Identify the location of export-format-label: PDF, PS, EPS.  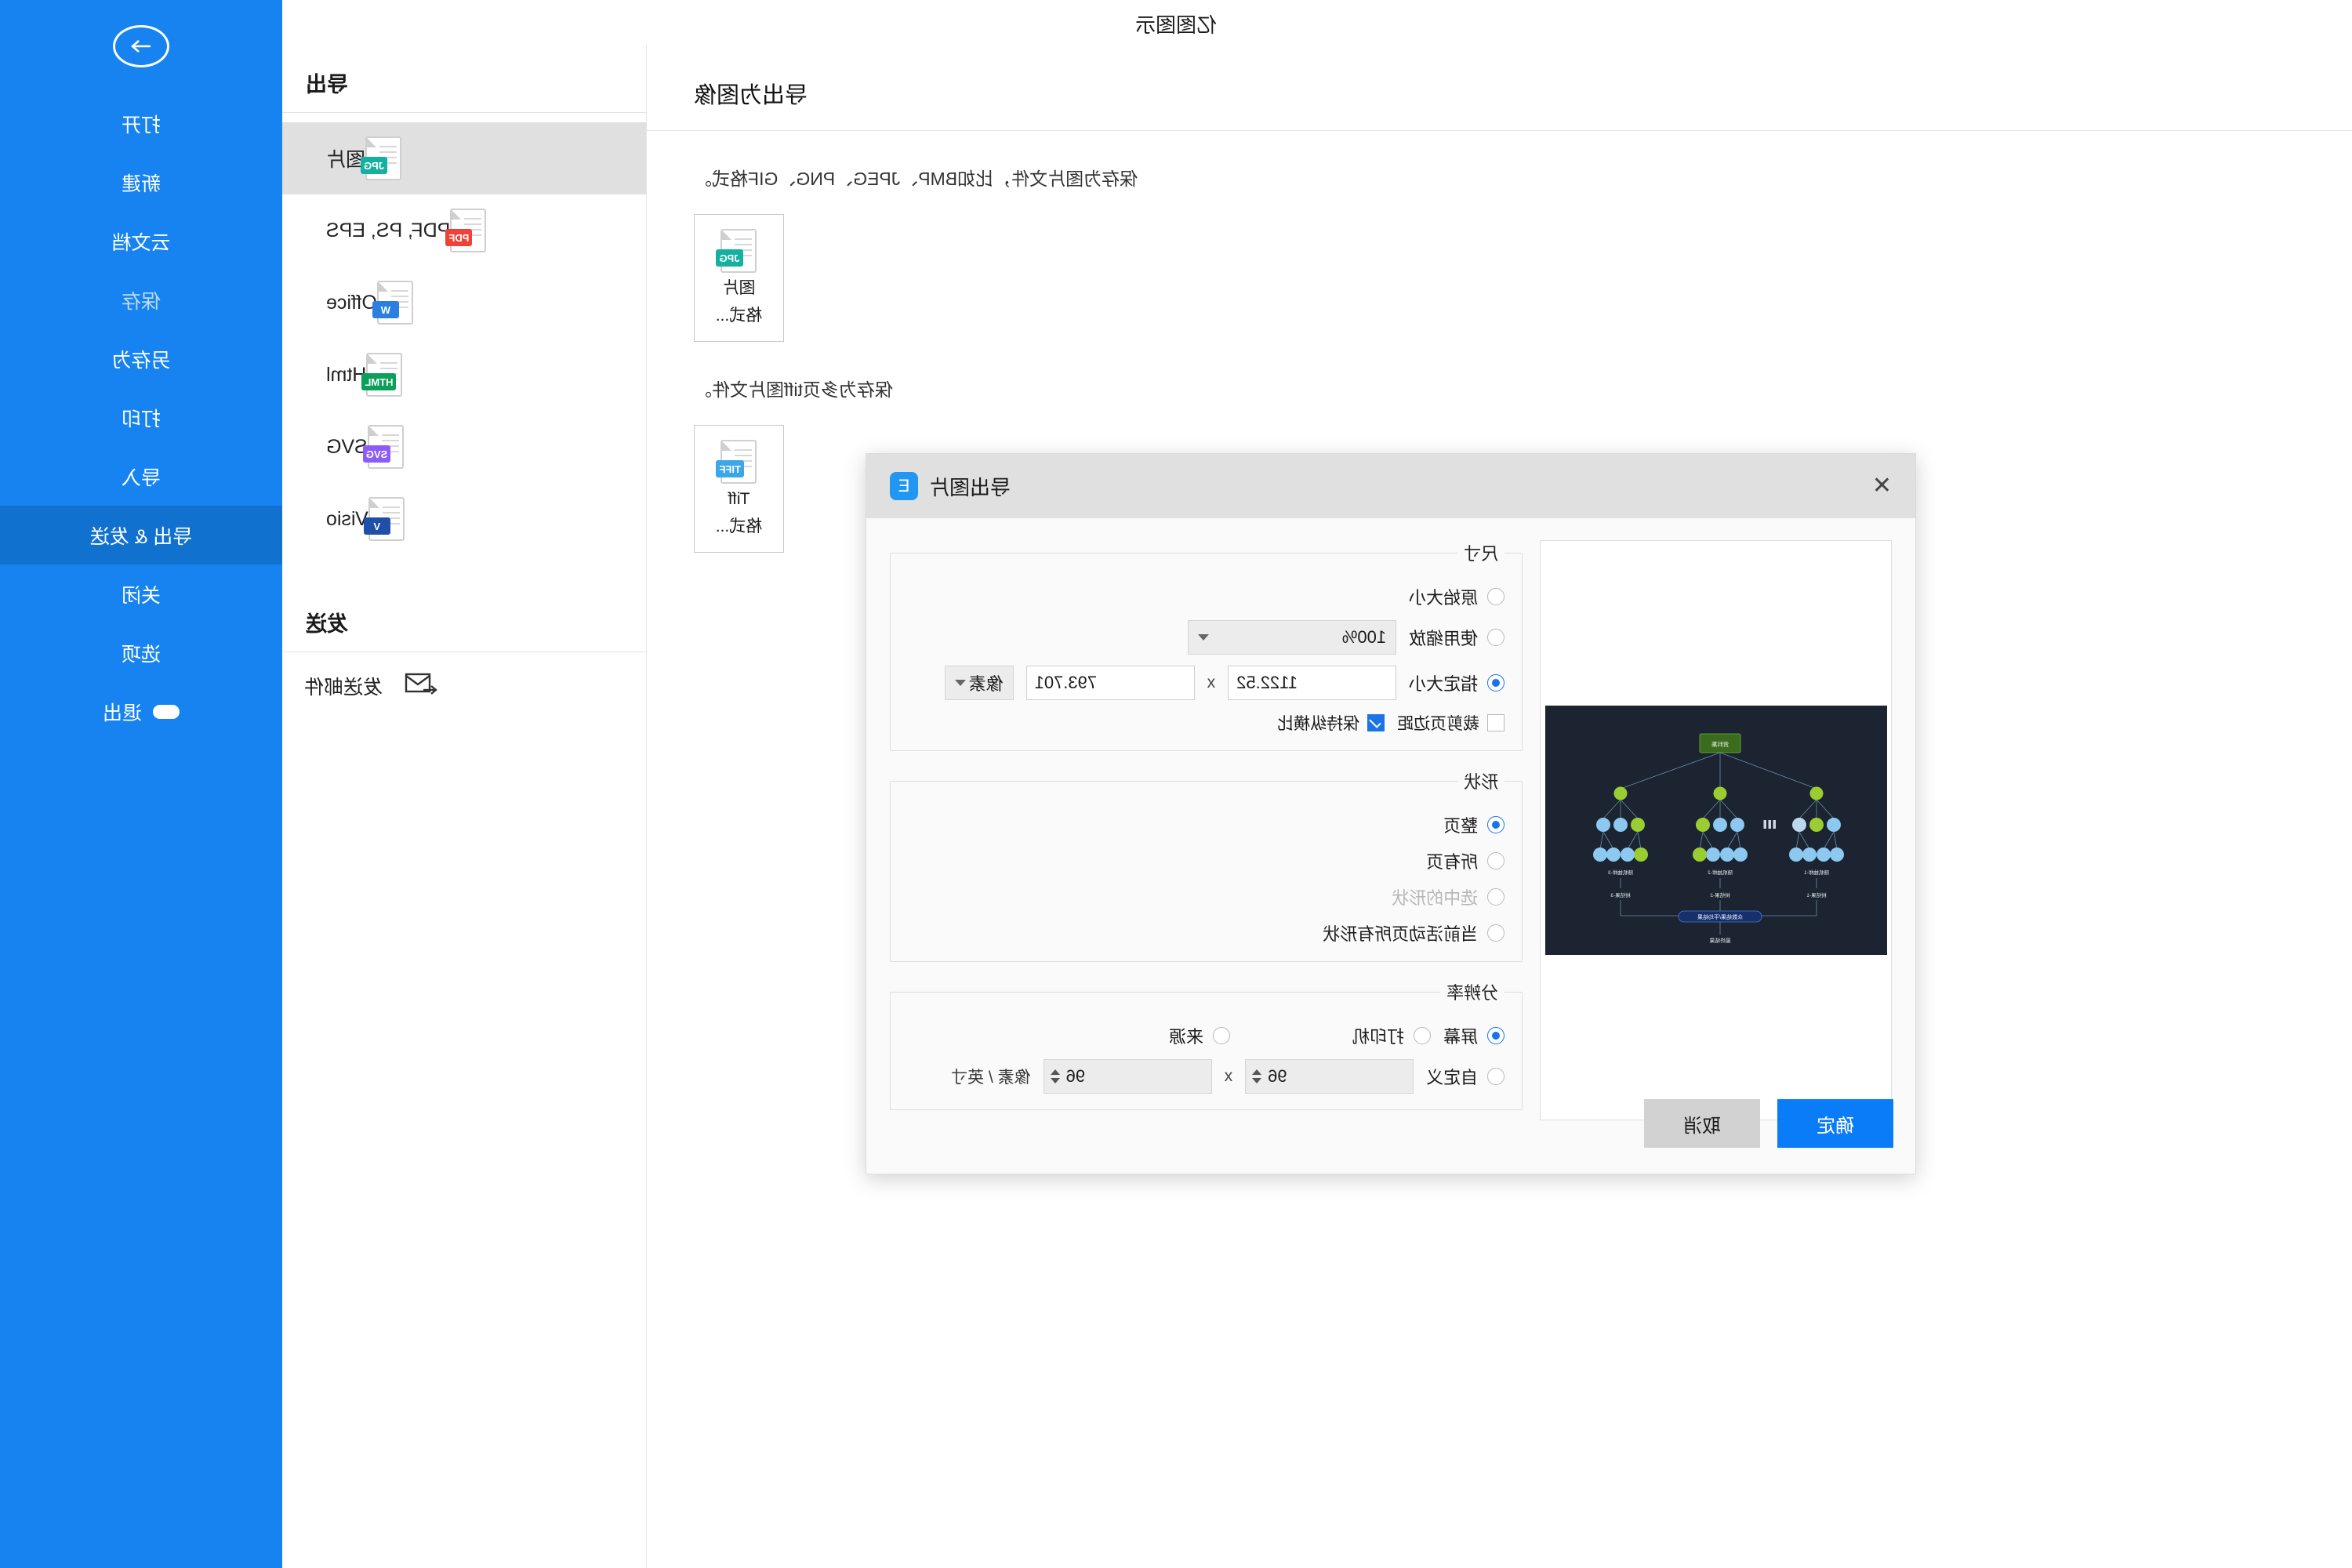
(388, 230).